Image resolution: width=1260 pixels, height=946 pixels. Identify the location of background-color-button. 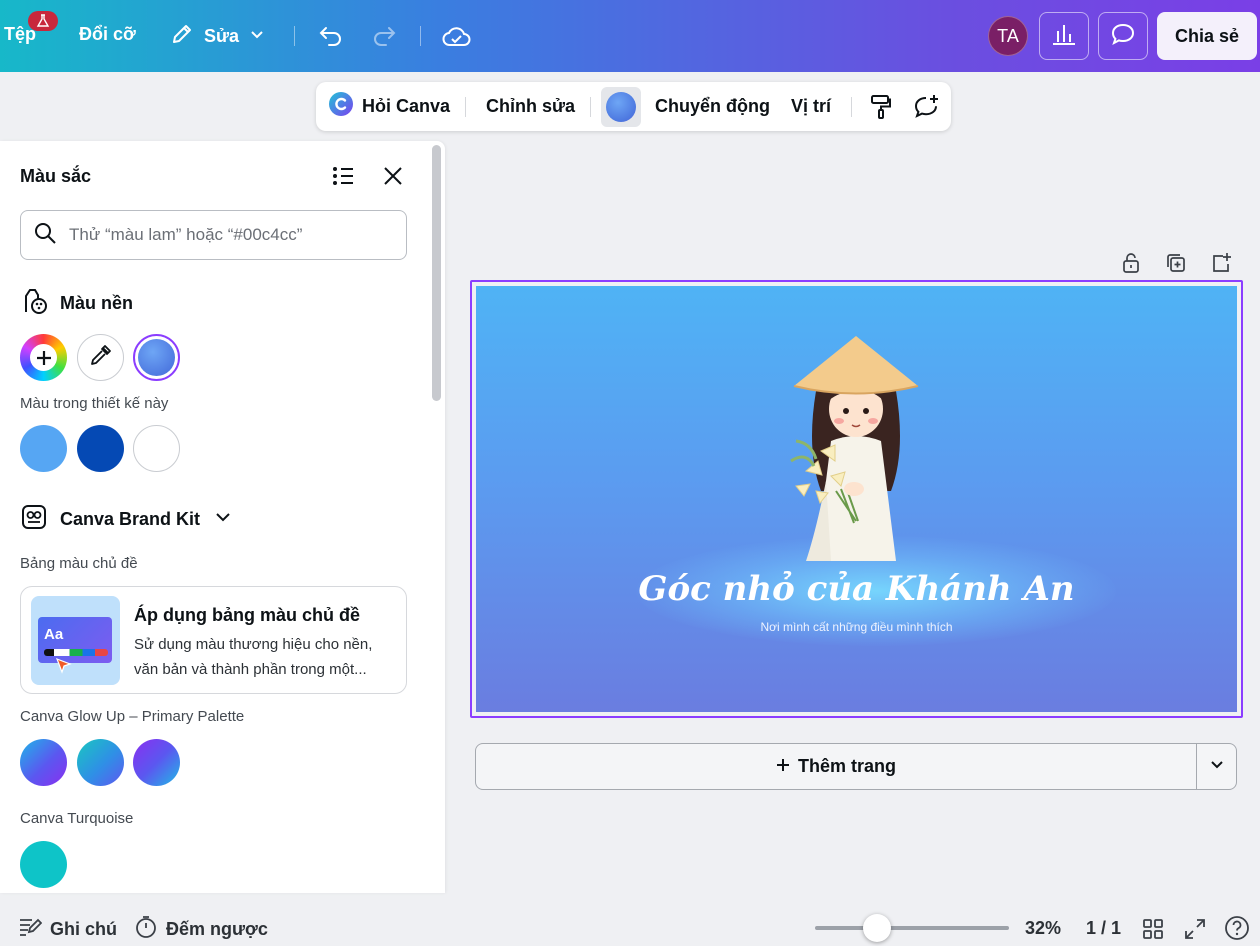
(621, 107).